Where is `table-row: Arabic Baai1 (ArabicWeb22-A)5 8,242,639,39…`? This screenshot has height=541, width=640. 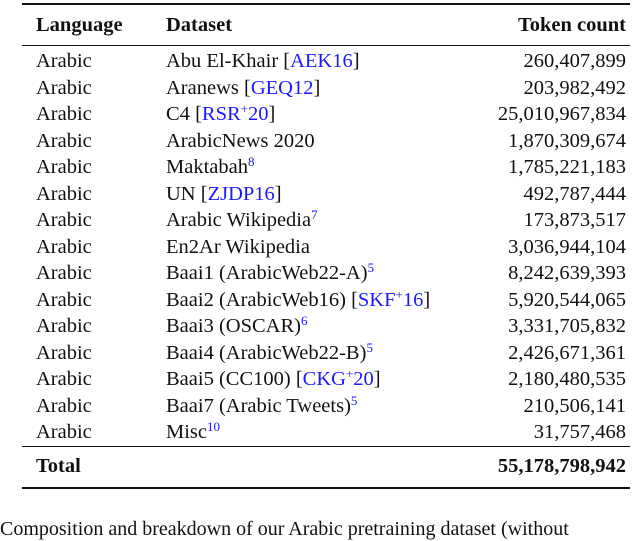 table-row: Arabic Baai1 (ArabicWeb22-A)5 8,242,639,39… is located at coordinates (326, 273).